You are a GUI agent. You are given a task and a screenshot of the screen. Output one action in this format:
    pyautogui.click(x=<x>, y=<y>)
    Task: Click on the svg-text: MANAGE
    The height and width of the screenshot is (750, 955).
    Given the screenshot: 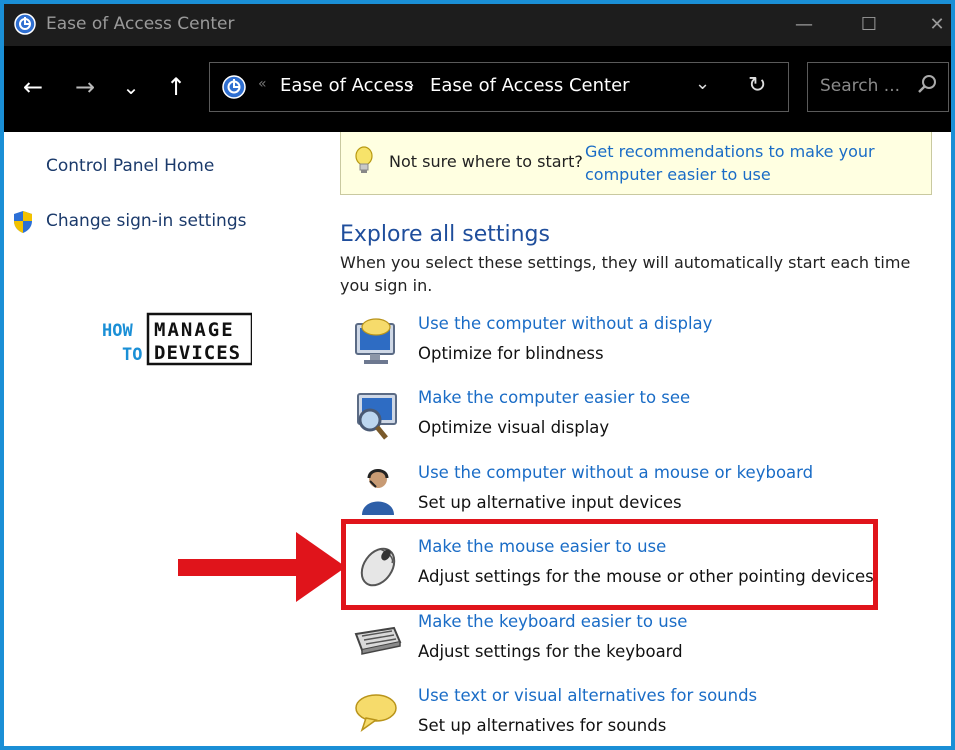 What is the action you would take?
    pyautogui.click(x=194, y=330)
    